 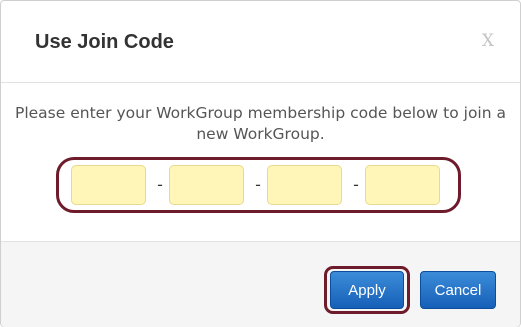 I want to click on apply-button: Apply, so click(x=367, y=290).